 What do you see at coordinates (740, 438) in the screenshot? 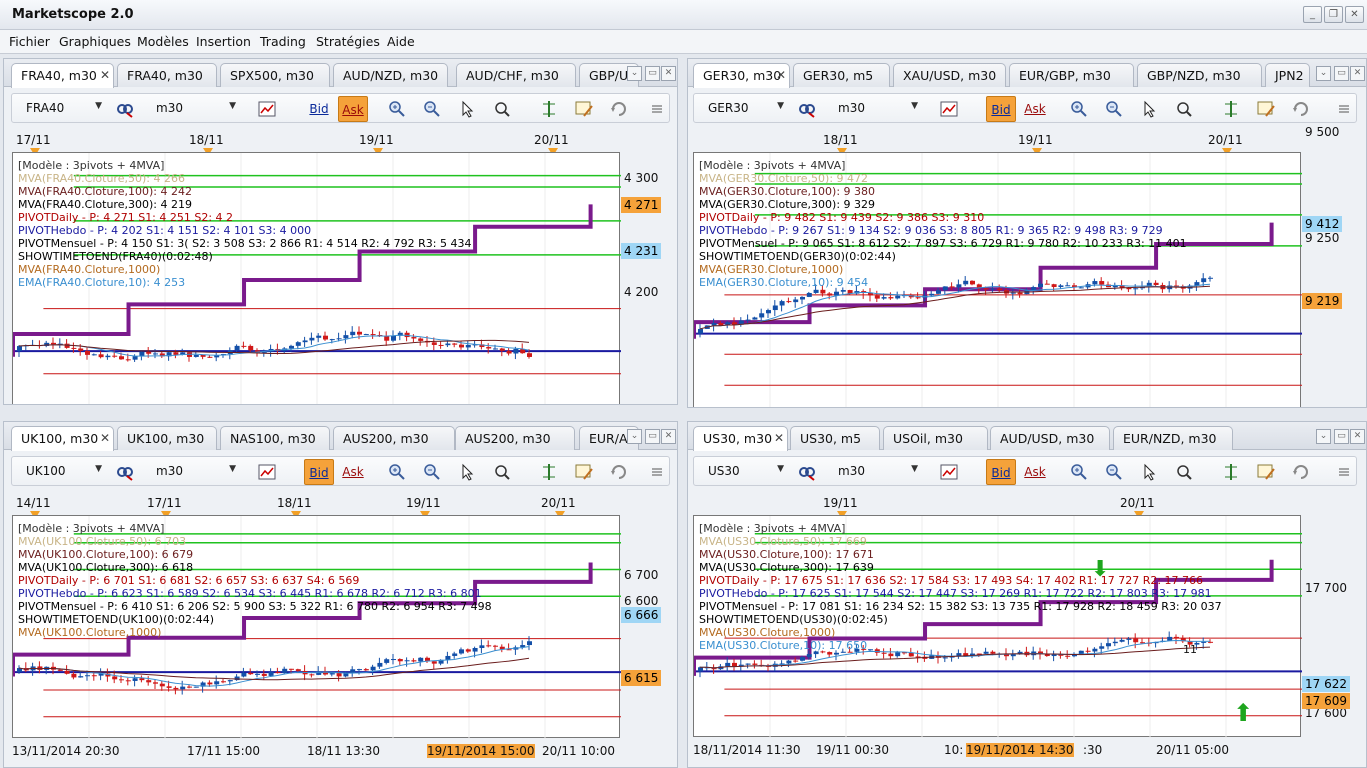
I see `tab-0: US30, m30 ✕` at bounding box center [740, 438].